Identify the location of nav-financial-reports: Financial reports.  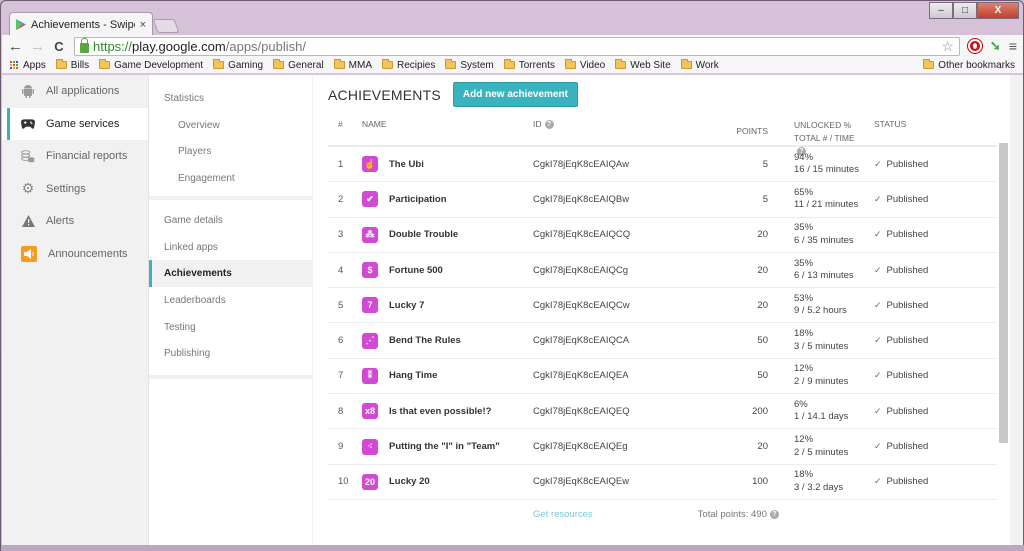
(75, 156).